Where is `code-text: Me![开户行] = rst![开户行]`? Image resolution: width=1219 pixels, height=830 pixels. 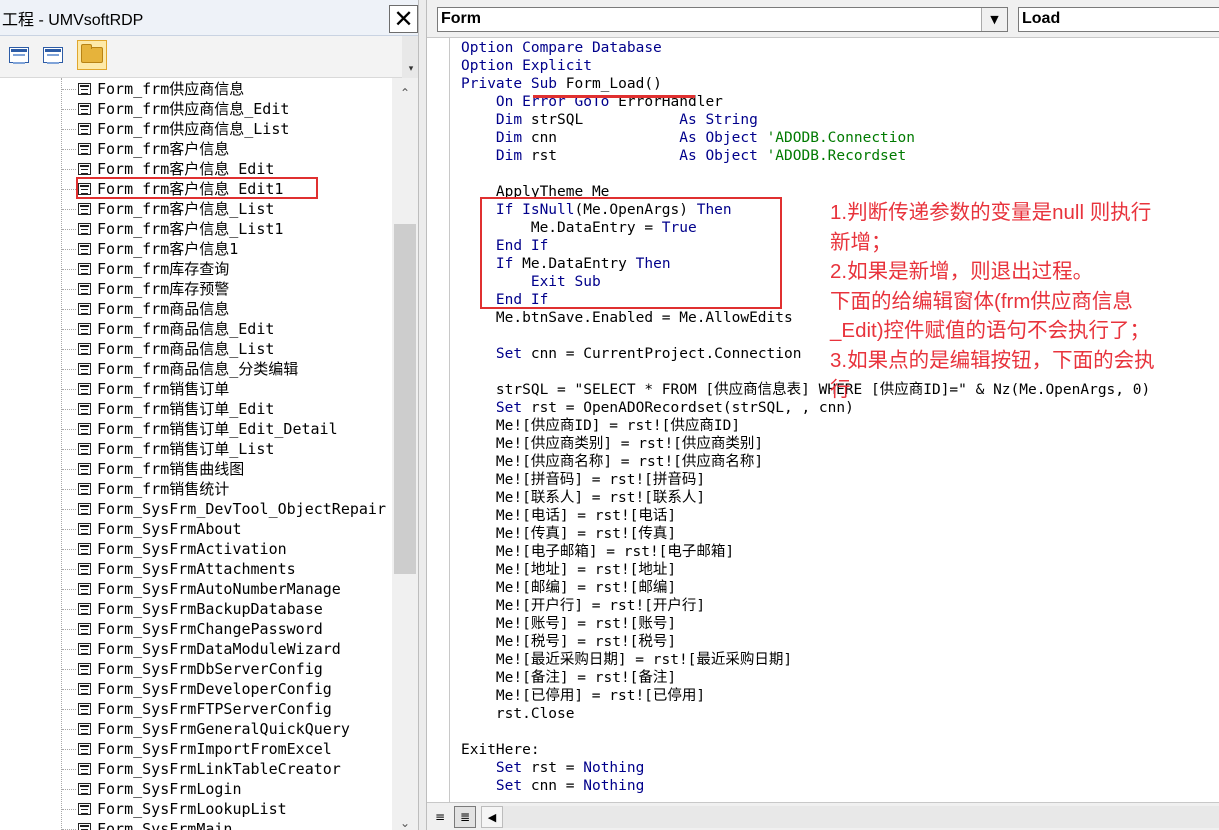 code-text: Me![开户行] = rst![开户行] is located at coordinates (583, 606).